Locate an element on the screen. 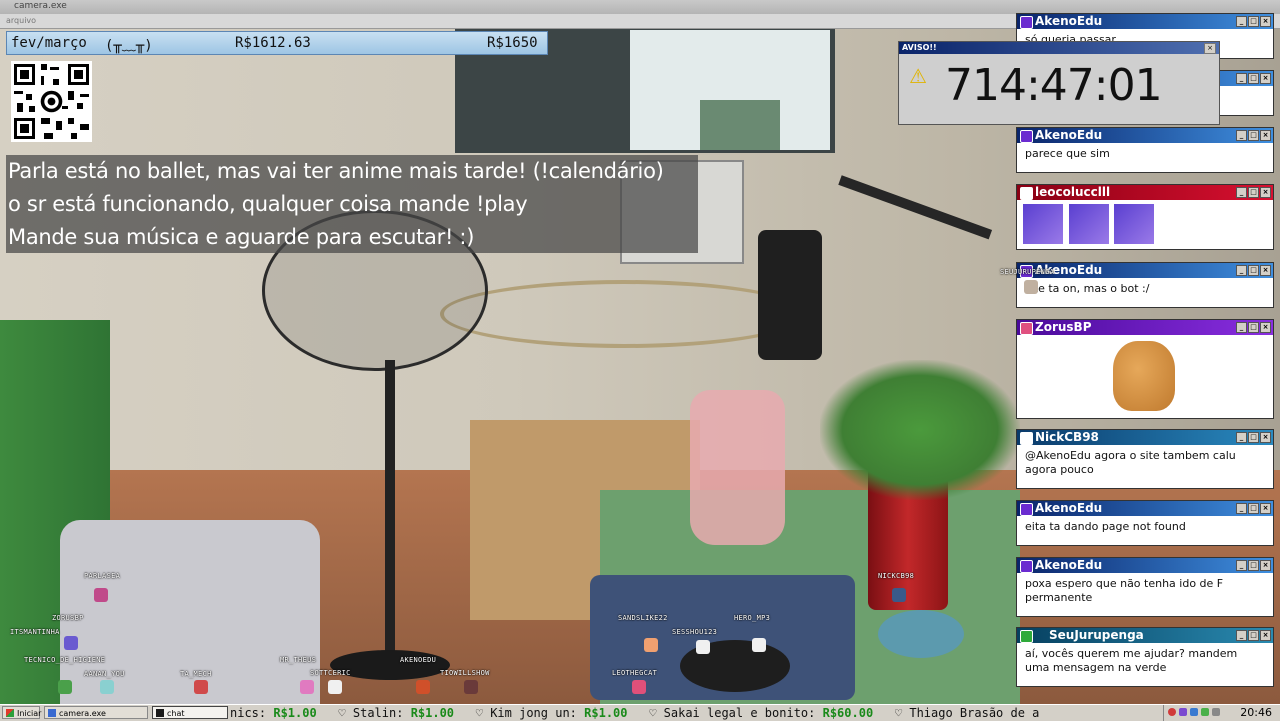 Image resolution: width=1280 pixels, height=721 pixels. taskbar-window-label: chat is located at coordinates (176, 713).